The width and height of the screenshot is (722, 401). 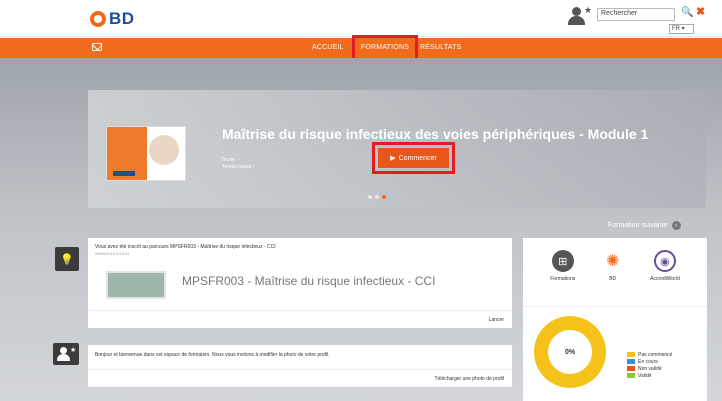 I want to click on app-accrediworld: ◉ AccrediWorld, so click(x=665, y=266).